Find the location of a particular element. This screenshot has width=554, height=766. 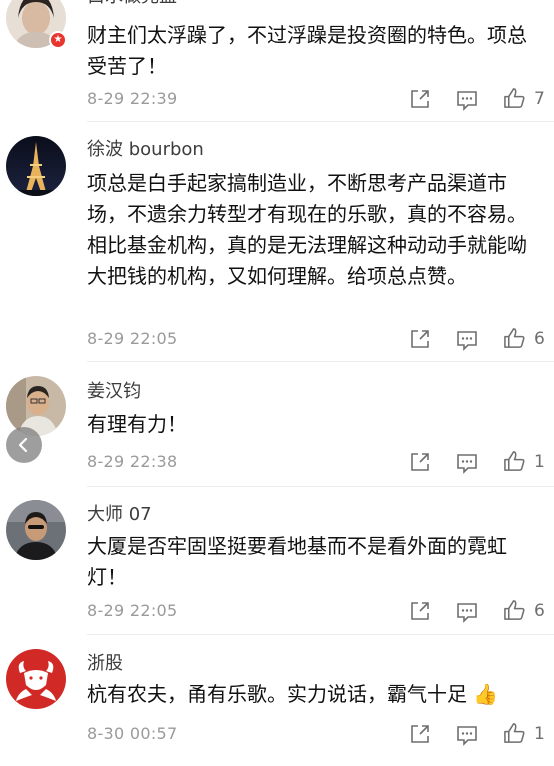

username: 姜汉钧 is located at coordinates (114, 392).